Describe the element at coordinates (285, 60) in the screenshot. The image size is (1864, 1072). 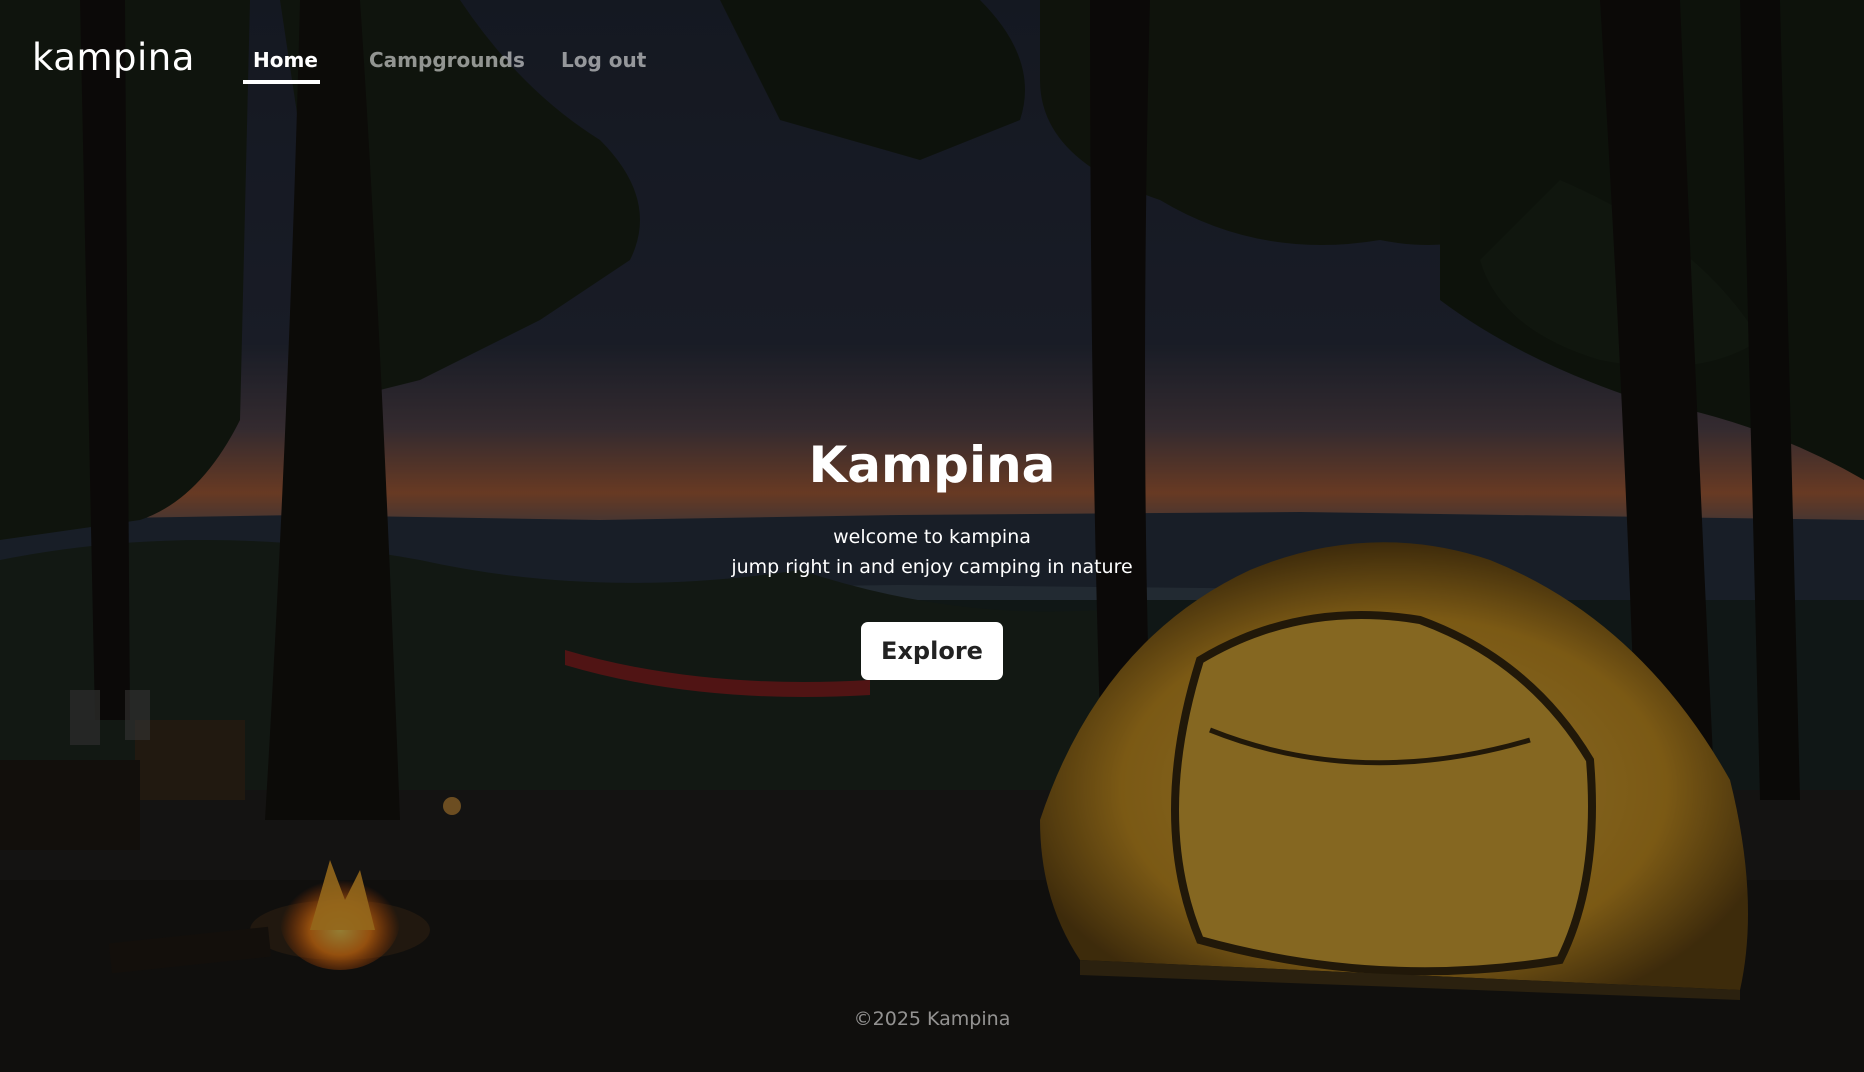
I see `nav-link-home: Home` at that location.